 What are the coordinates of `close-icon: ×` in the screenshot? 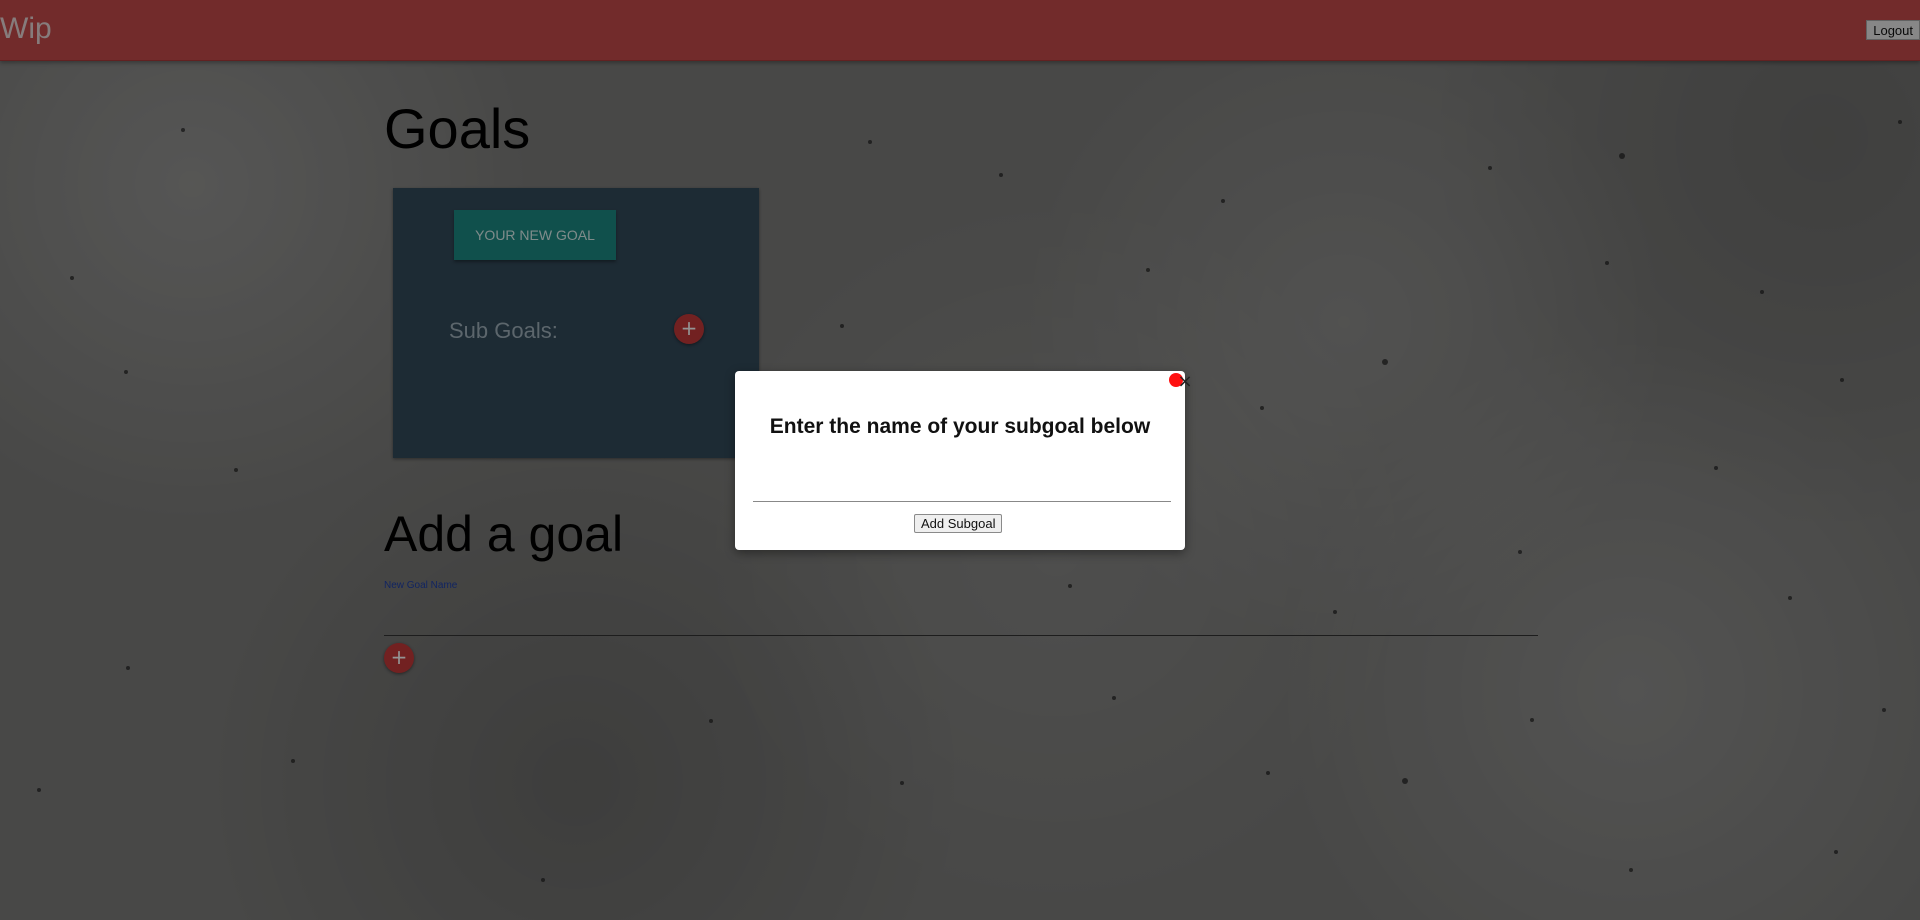 It's located at (1185, 382).